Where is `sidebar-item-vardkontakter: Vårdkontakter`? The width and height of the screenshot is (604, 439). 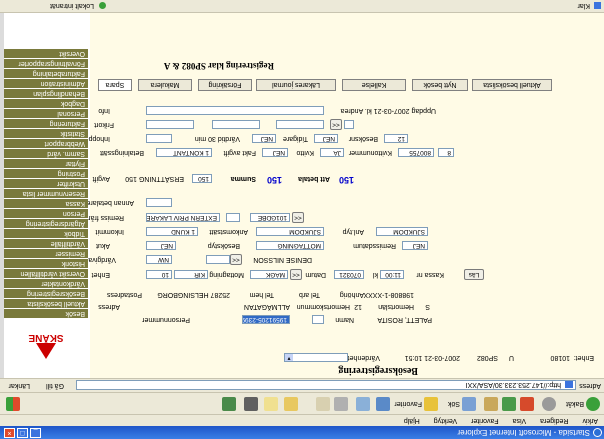
sidebar-item-vardkontakter: Vårdkontakter is located at coordinates (46, 283).